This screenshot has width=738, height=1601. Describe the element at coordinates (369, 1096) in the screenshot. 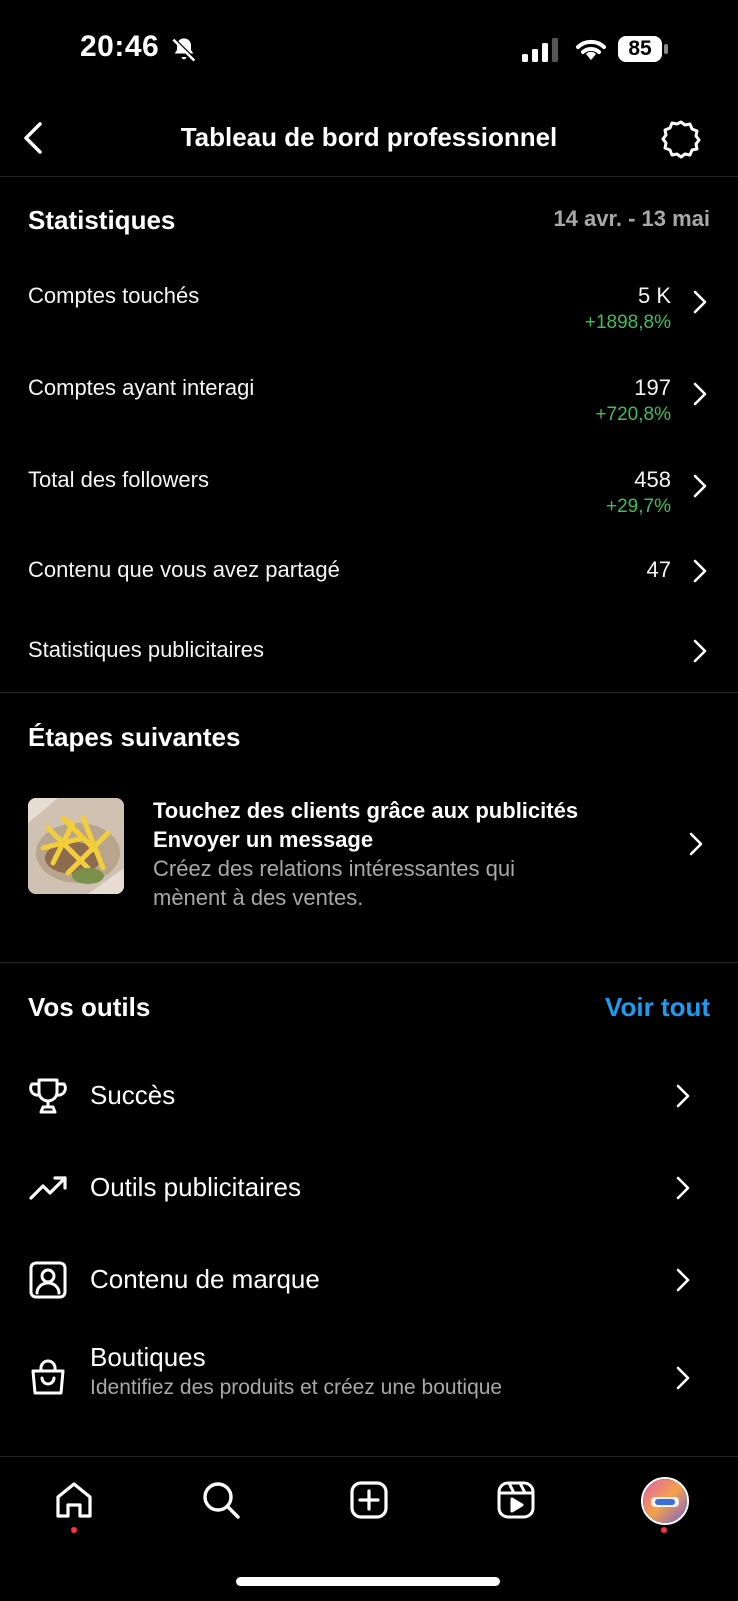

I see `tool-item-achievements: Succès` at that location.